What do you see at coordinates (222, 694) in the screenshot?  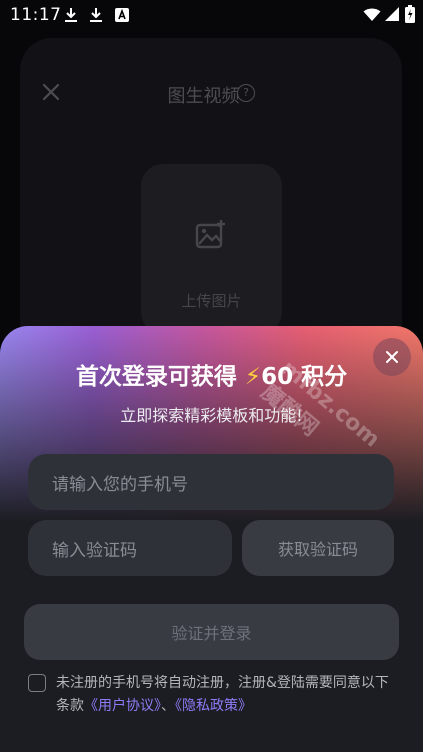 I see `agreement-text: 未注册的手机号将自动注册，注册&登陆需要同意以下条款《用户协议》、《隐私政策》` at bounding box center [222, 694].